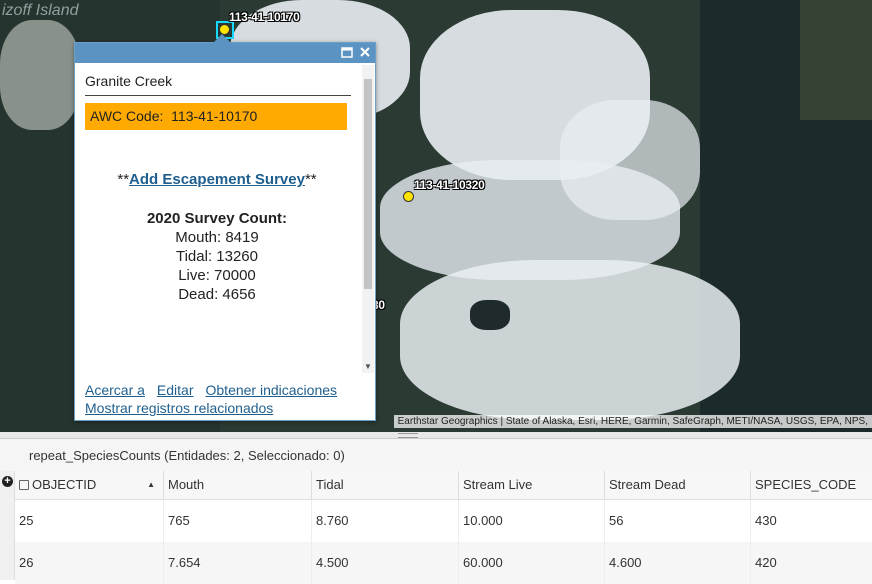 This screenshot has width=872, height=584. Describe the element at coordinates (766, 520) in the screenshot. I see `table-cell: 430` at that location.